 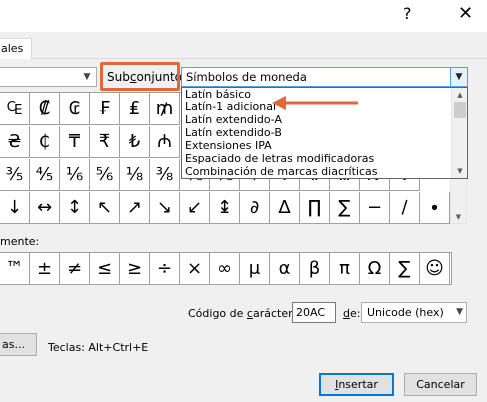 What do you see at coordinates (233, 132) in the screenshot?
I see `dropdown-item: Latín extendido-B` at bounding box center [233, 132].